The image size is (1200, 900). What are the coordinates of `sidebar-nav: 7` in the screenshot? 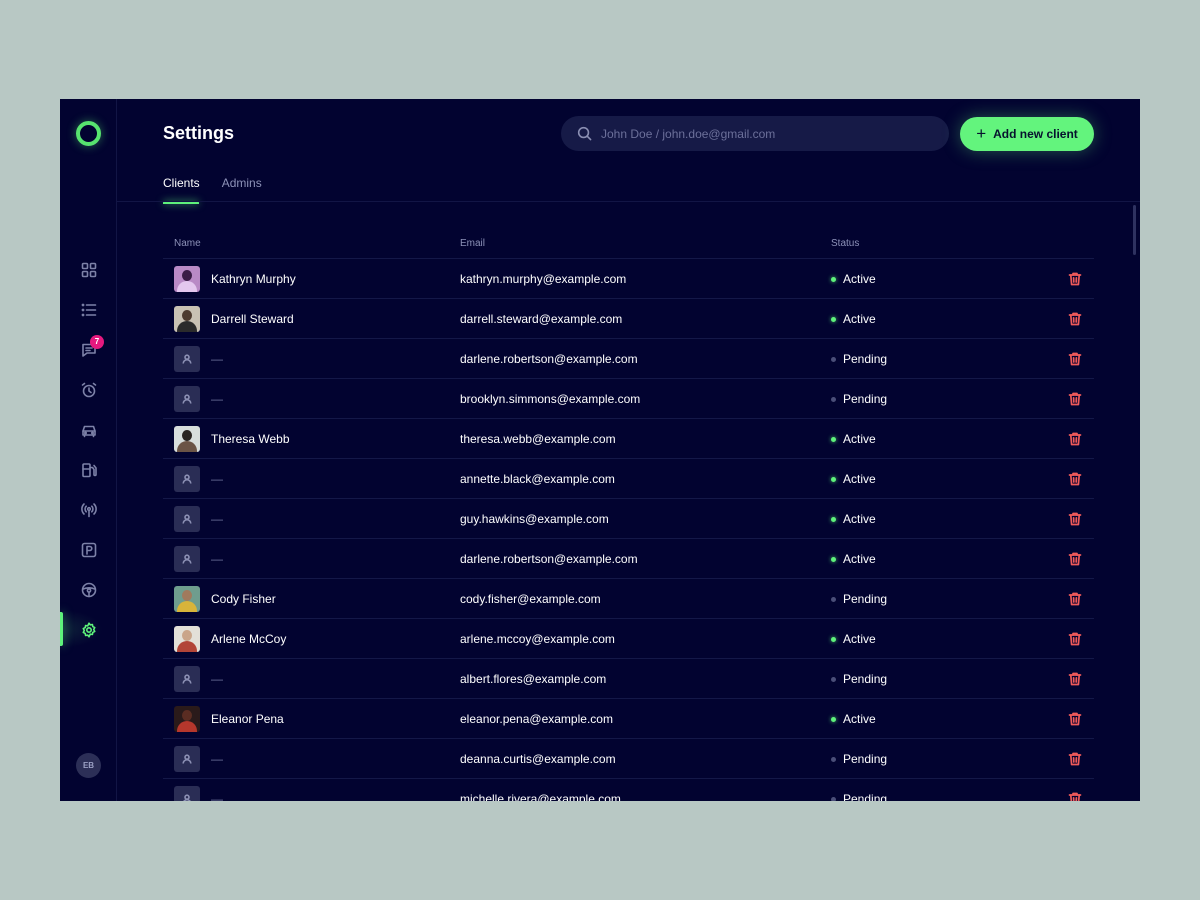 It's located at (88, 450).